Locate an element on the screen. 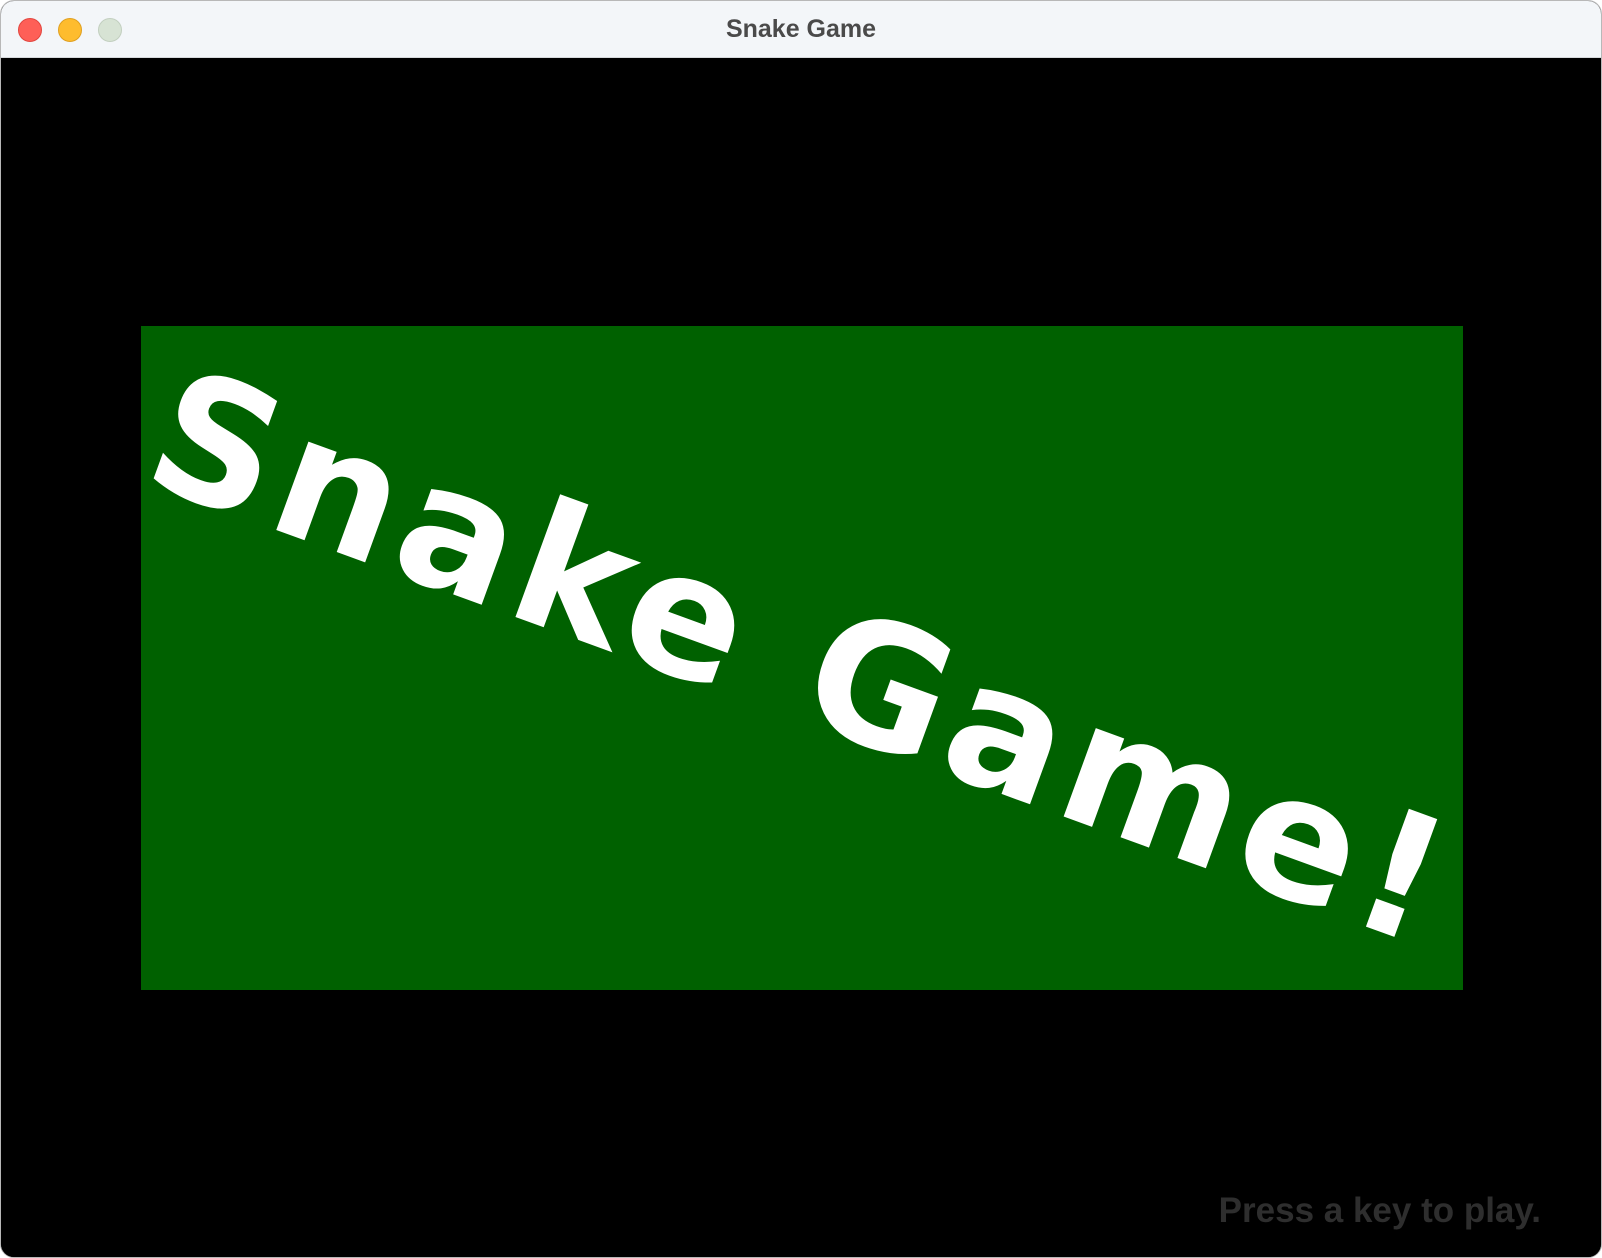 The image size is (1602, 1258). title-bar: Snake Game is located at coordinates (801, 29).